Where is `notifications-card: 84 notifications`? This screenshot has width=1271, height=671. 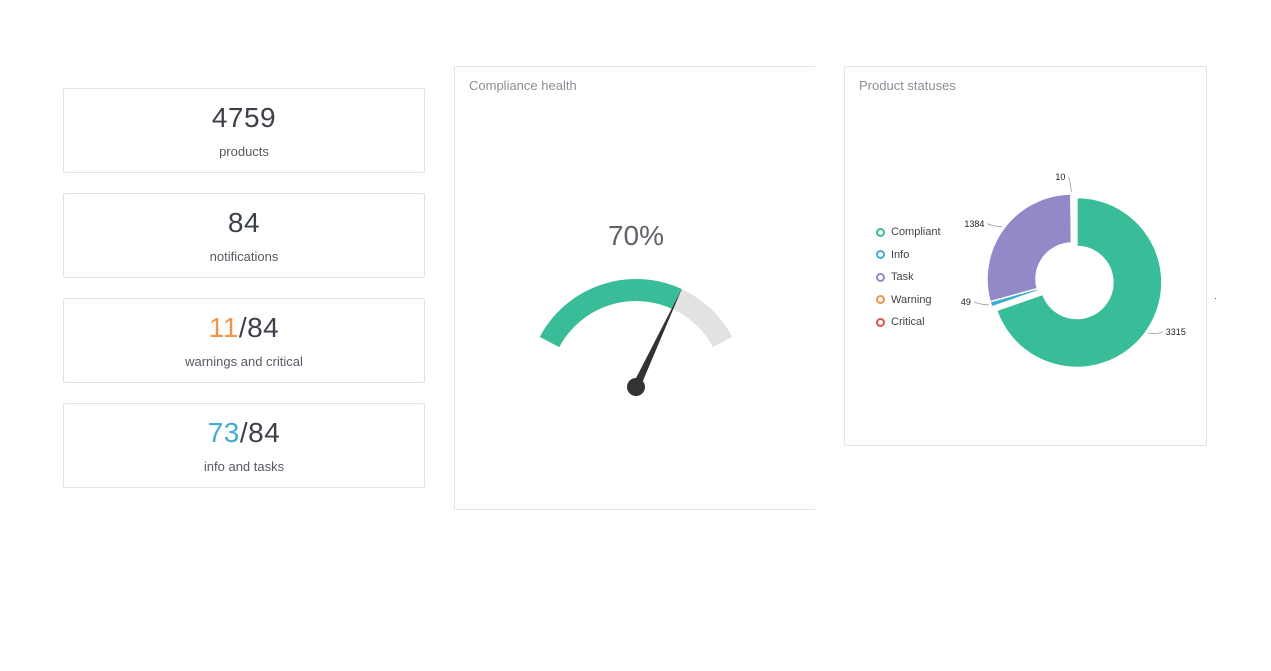 notifications-card: 84 notifications is located at coordinates (244, 235).